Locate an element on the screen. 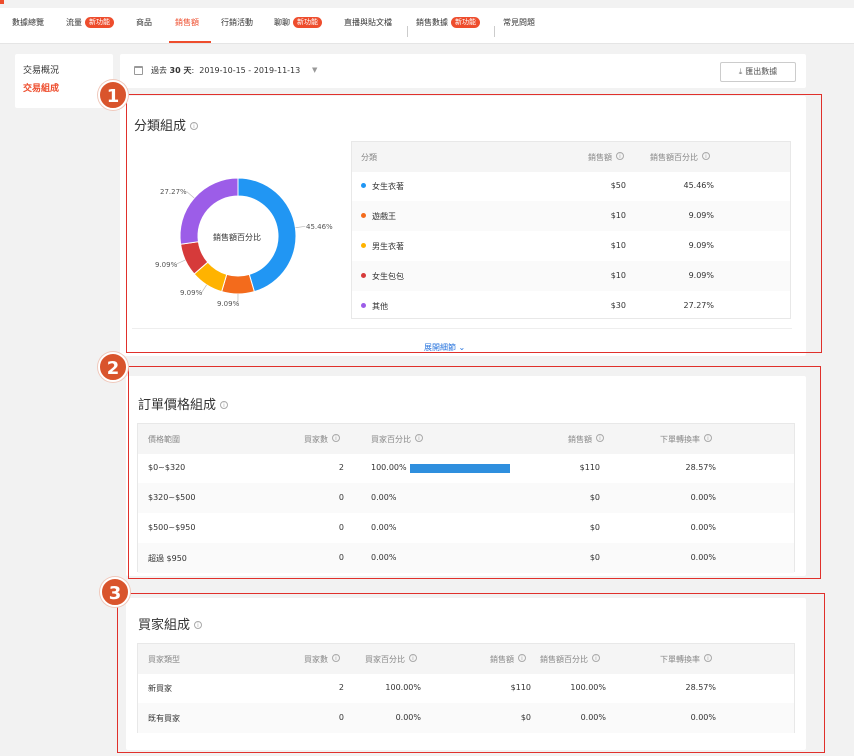  marker-3: 3 is located at coordinates (115, 592).